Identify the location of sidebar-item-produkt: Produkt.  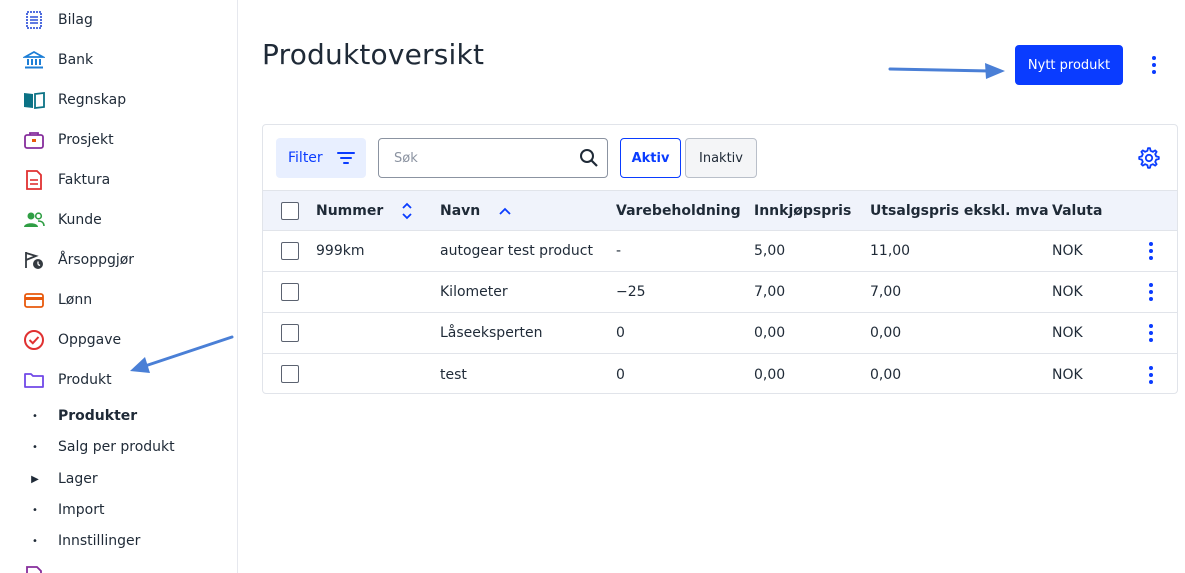
(118, 380).